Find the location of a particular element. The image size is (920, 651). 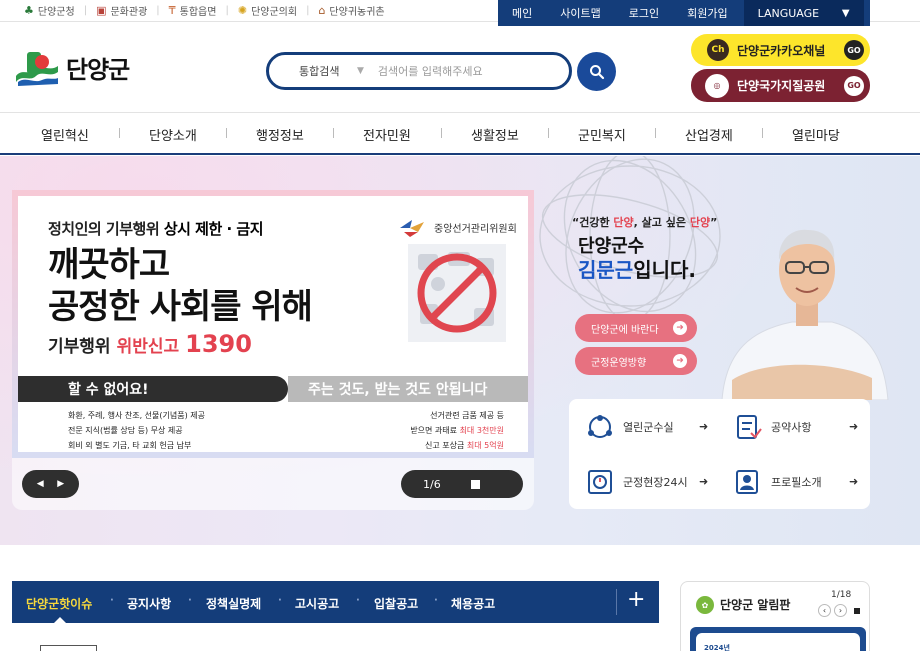

quick-open-office: 열린군수실 is located at coordinates (629, 427).